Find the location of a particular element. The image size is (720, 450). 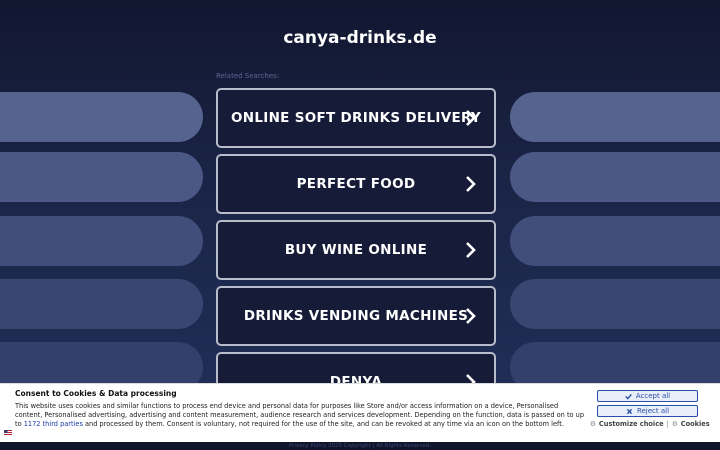

related-search-link: BUY WINE ONLINE is located at coordinates (356, 250).